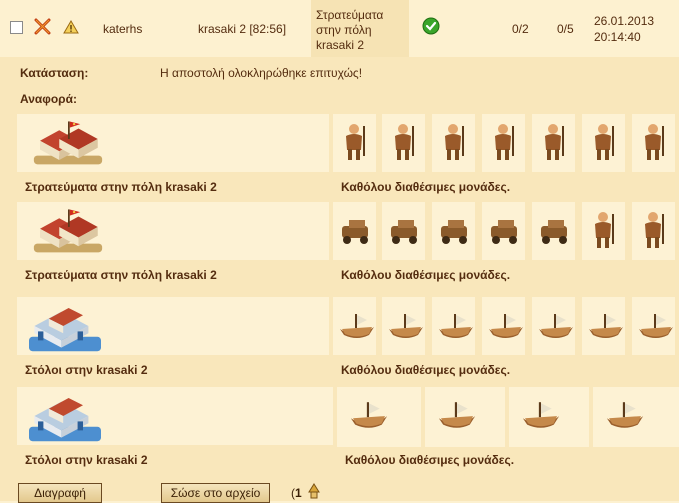  Describe the element at coordinates (242, 29) in the screenshot. I see `message-target: krasaki 2 [82:56]` at that location.